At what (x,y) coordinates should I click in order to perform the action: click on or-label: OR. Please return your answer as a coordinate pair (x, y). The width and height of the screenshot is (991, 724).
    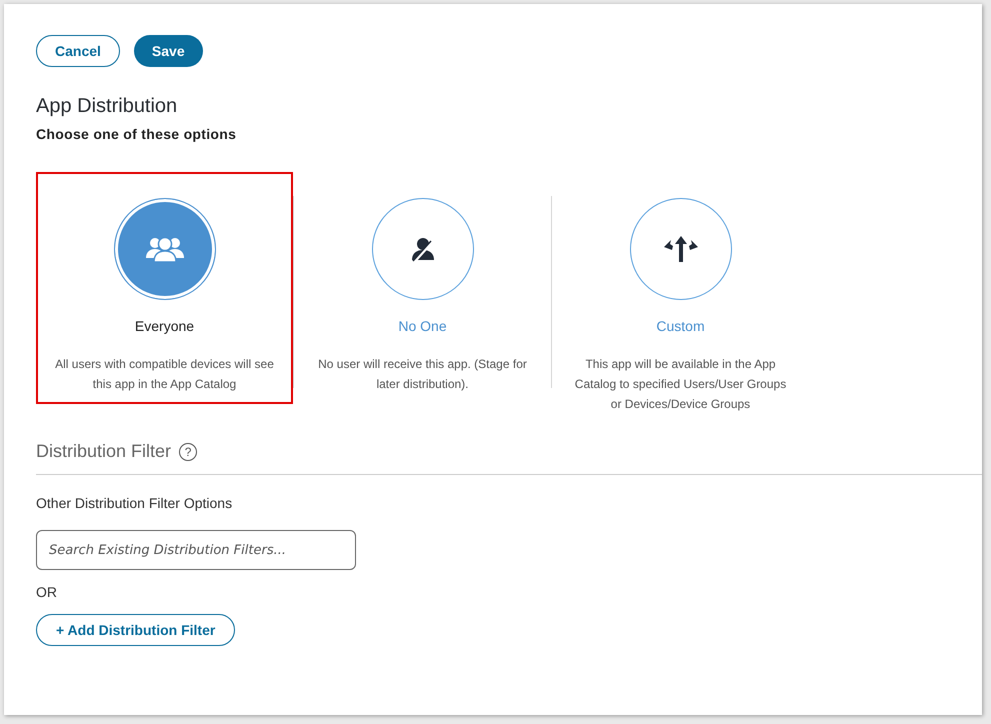
    Looking at the image, I should click on (47, 592).